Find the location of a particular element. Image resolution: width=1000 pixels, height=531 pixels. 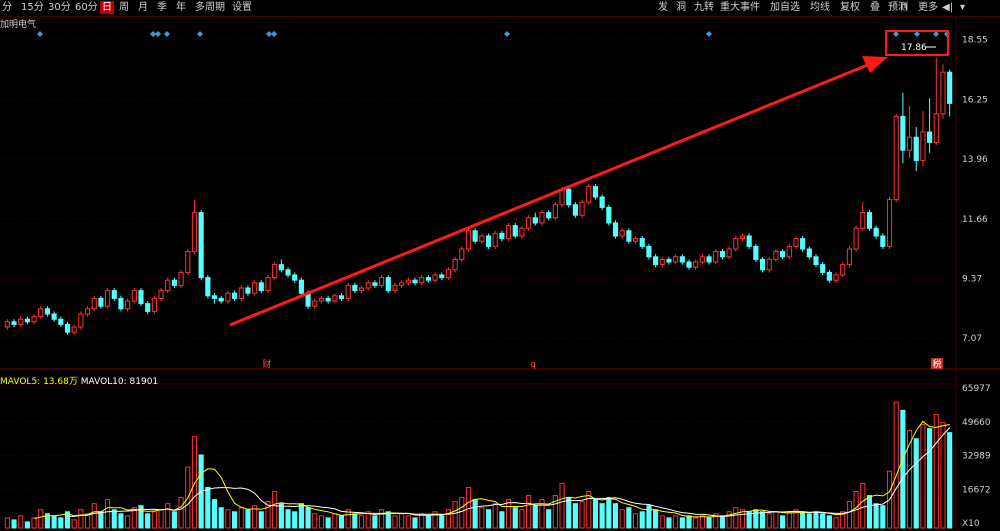

period-tab-2: 30分 is located at coordinates (59, 7).